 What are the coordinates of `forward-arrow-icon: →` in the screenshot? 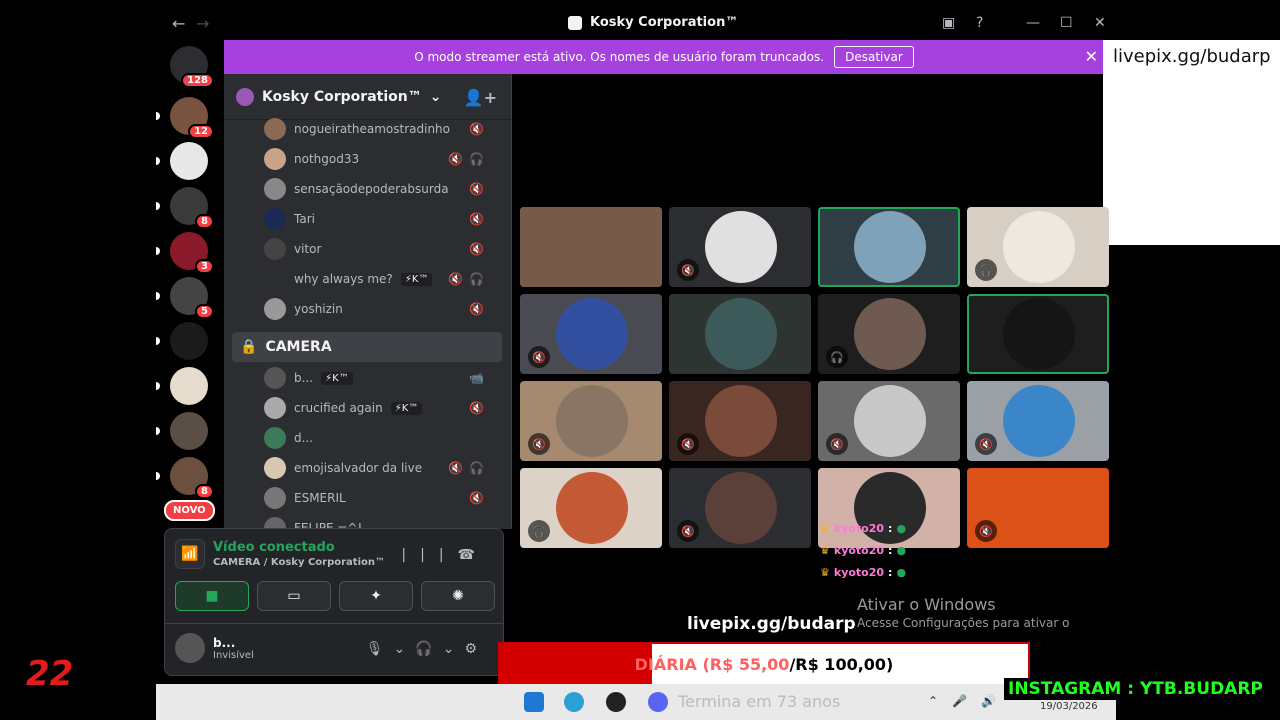 It's located at (202, 23).